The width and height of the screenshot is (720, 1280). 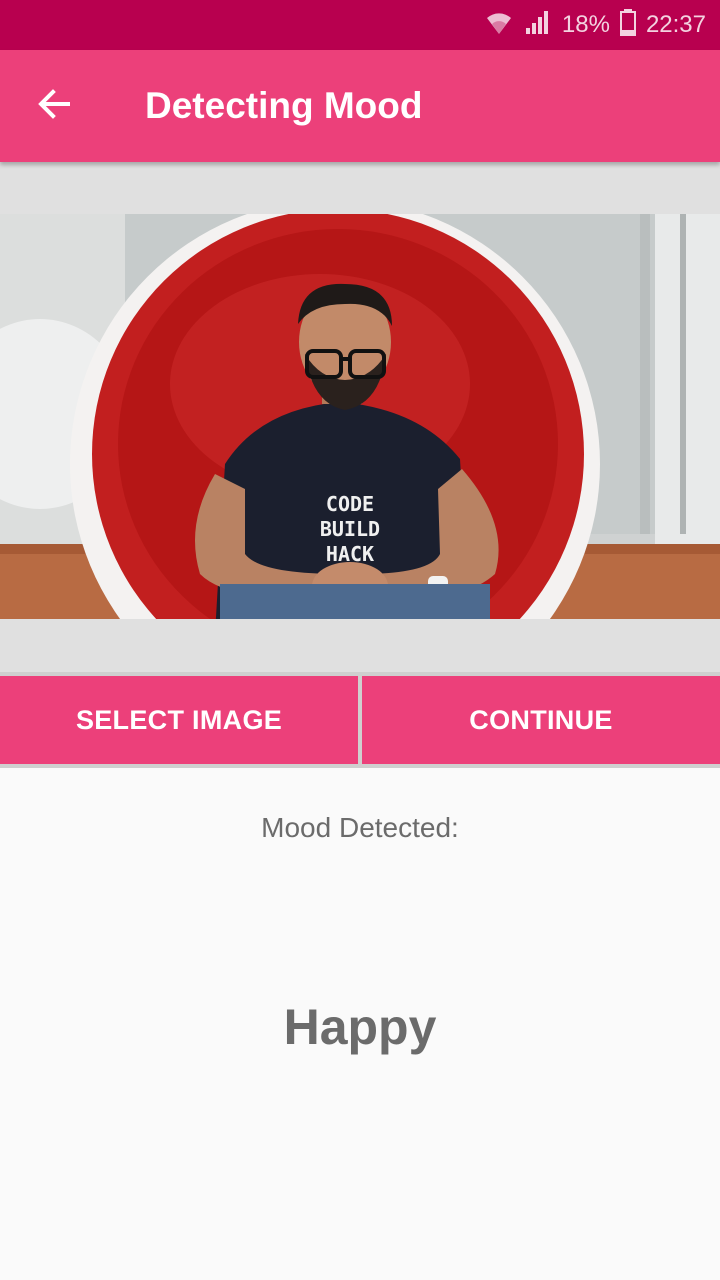 I want to click on action-button-row: SELECT IMAGE CONTINUE, so click(x=360, y=720).